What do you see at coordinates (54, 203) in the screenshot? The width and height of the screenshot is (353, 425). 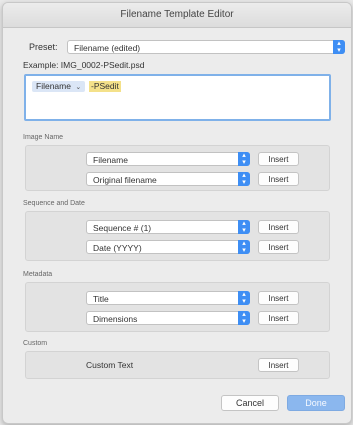 I see `sequence-date-heading: Sequence and Date` at bounding box center [54, 203].